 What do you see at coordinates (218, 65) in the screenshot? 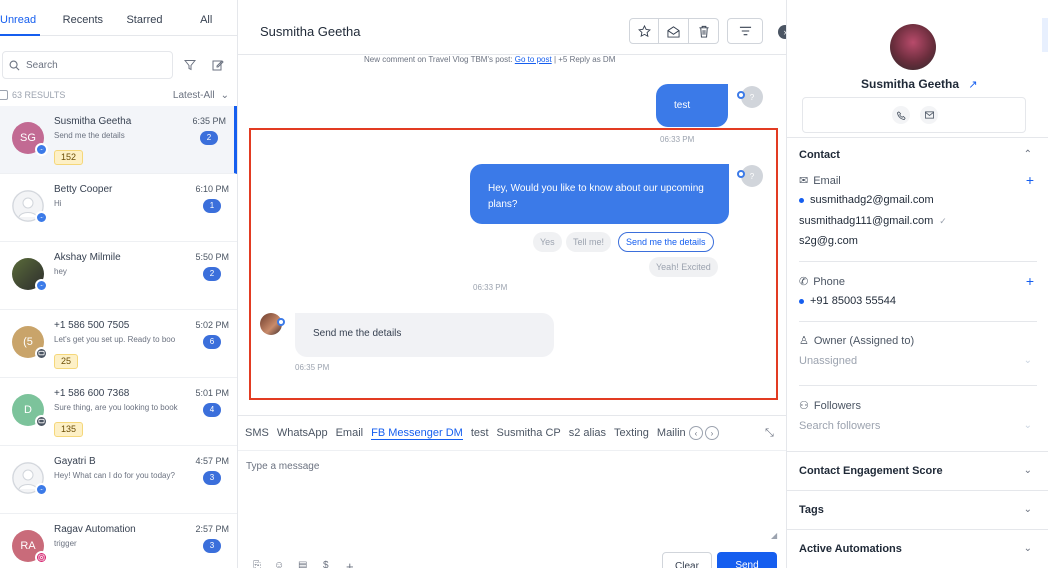
I see `compose-icon` at bounding box center [218, 65].